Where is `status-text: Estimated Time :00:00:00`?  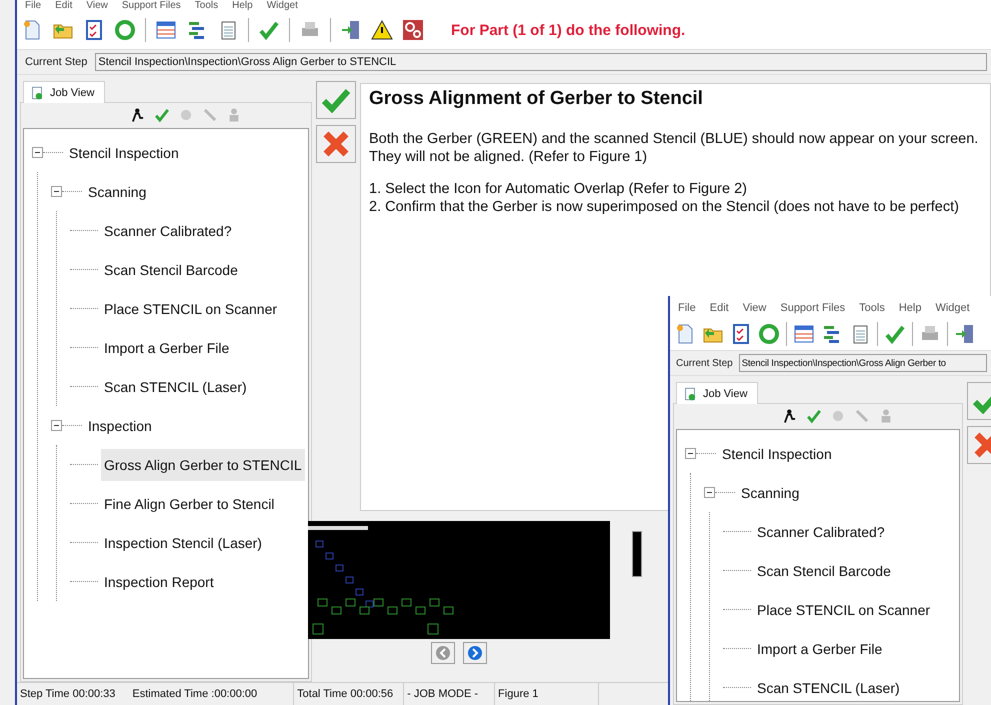
status-text: Estimated Time :00:00:00 is located at coordinates (211, 694).